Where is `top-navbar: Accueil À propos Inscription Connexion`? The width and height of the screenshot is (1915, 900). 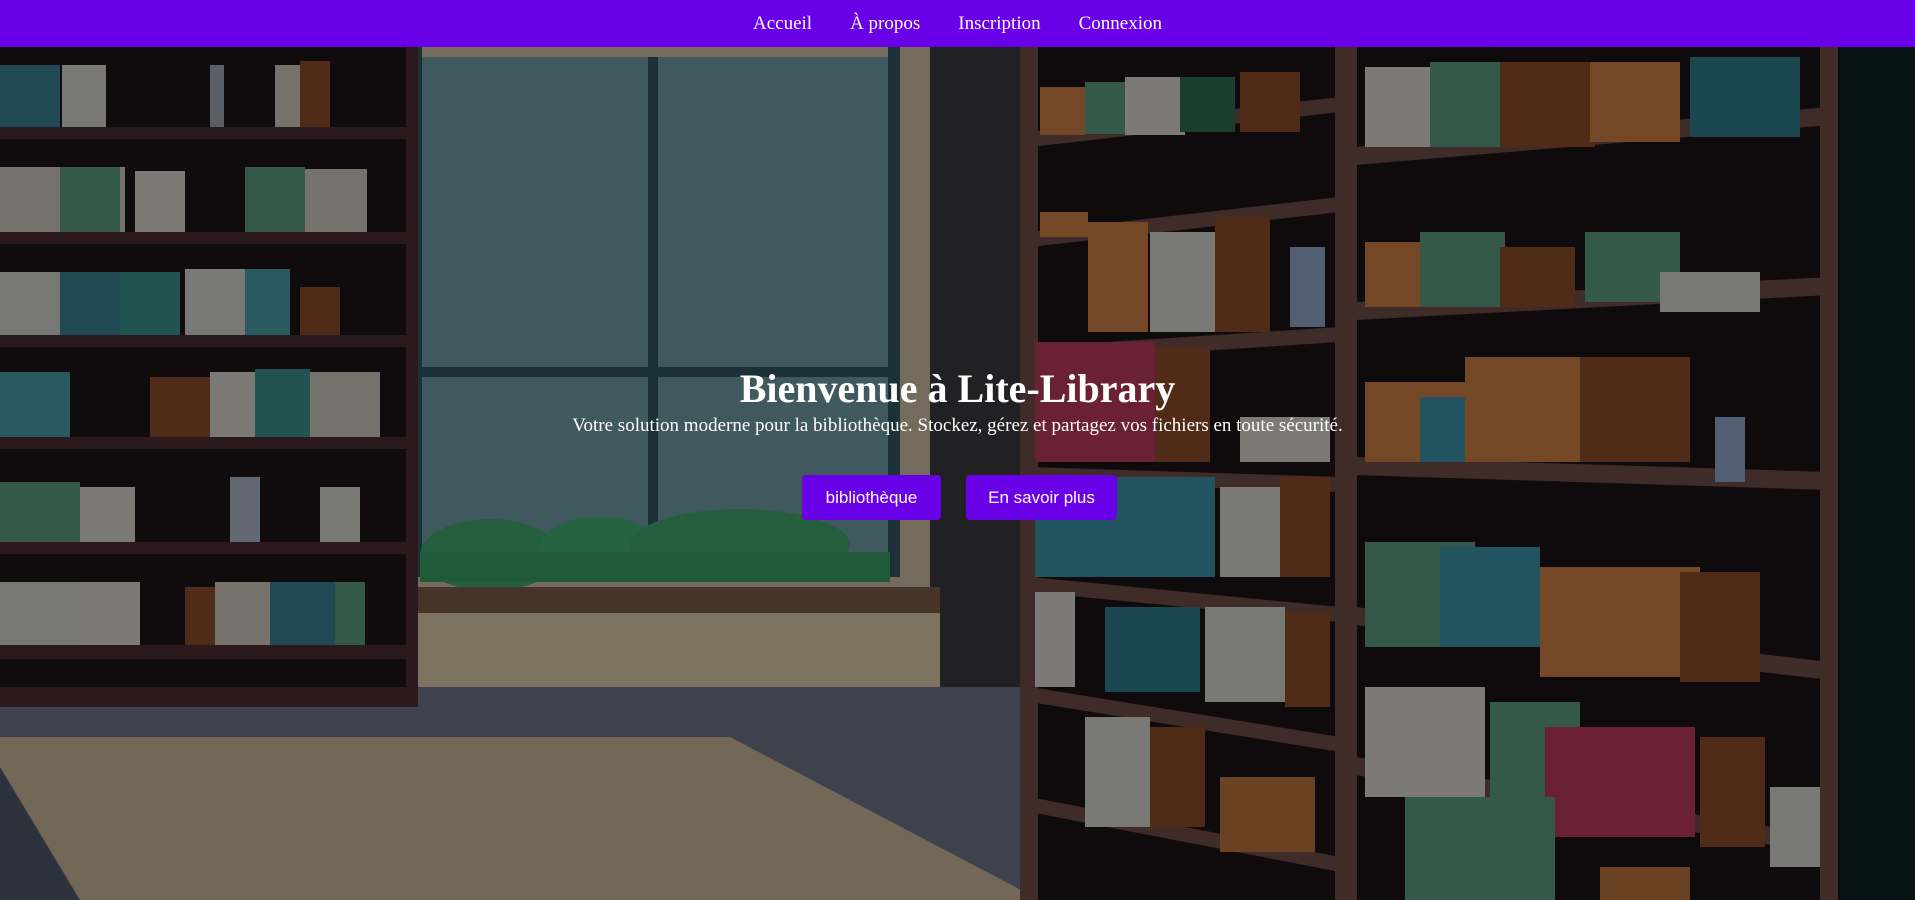 top-navbar: Accueil À propos Inscription Connexion is located at coordinates (957, 23).